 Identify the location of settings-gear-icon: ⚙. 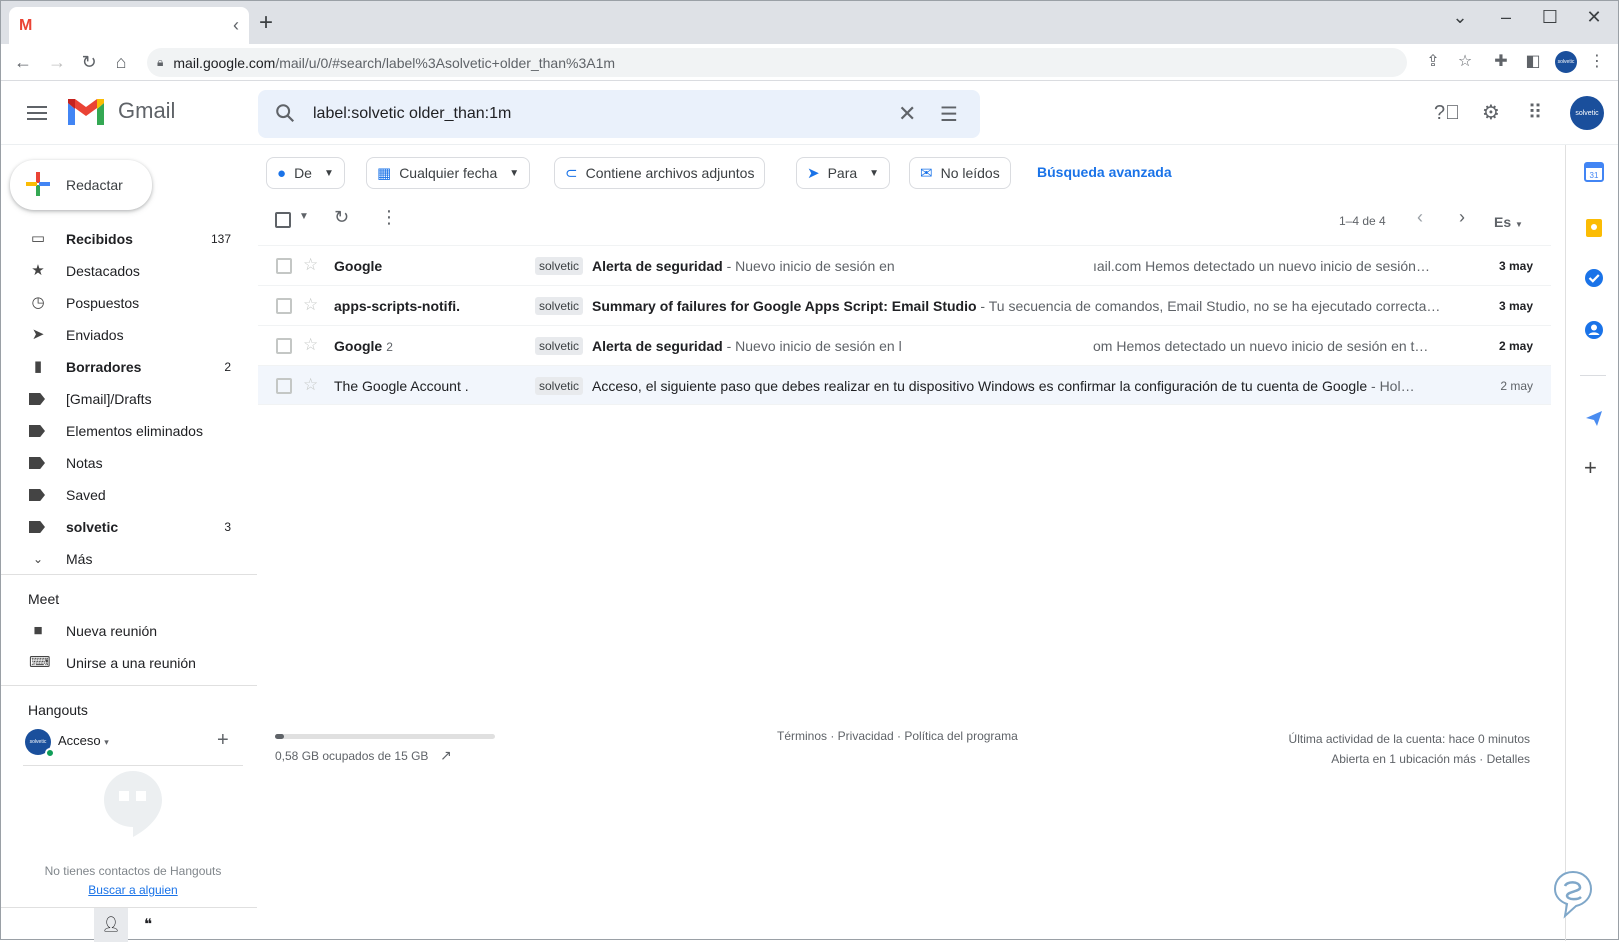
(1491, 113).